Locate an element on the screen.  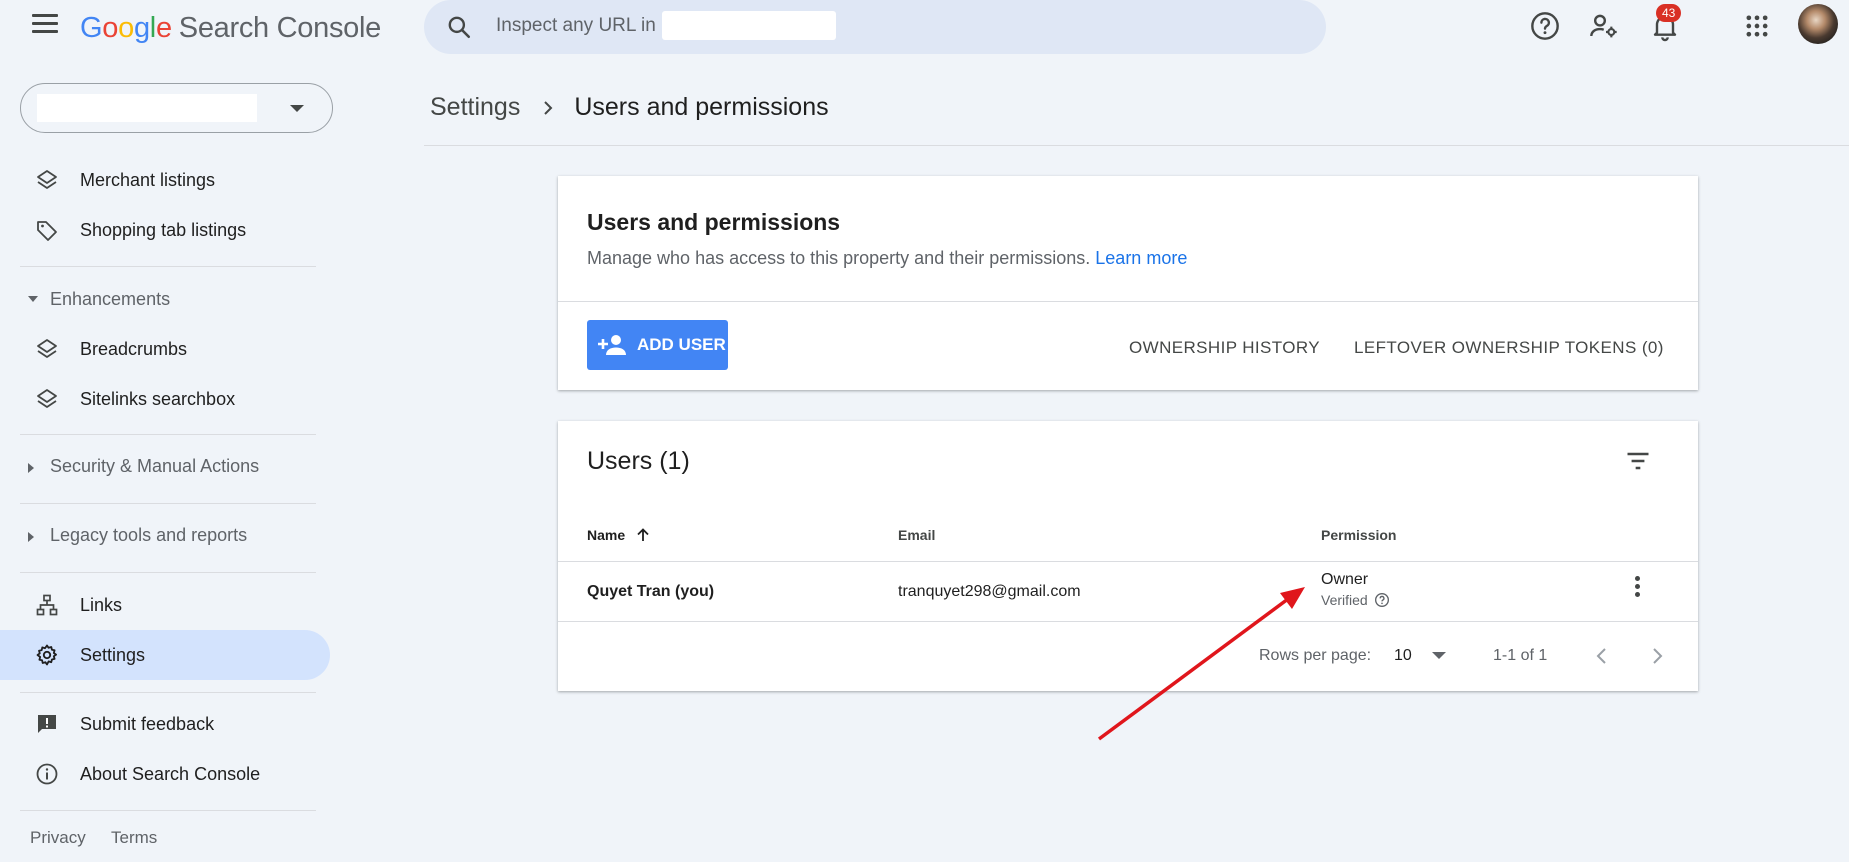
sidebar-section-legacy: Legacy tools and reports is located at coordinates (165, 536).